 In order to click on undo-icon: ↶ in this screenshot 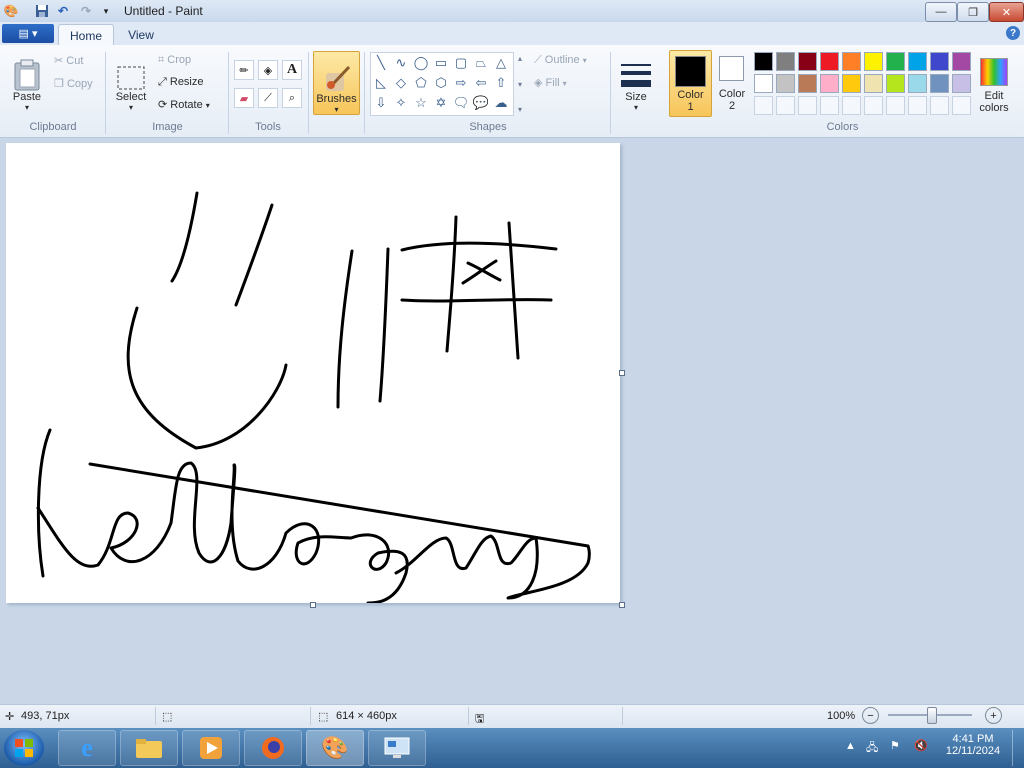, I will do `click(63, 11)`.